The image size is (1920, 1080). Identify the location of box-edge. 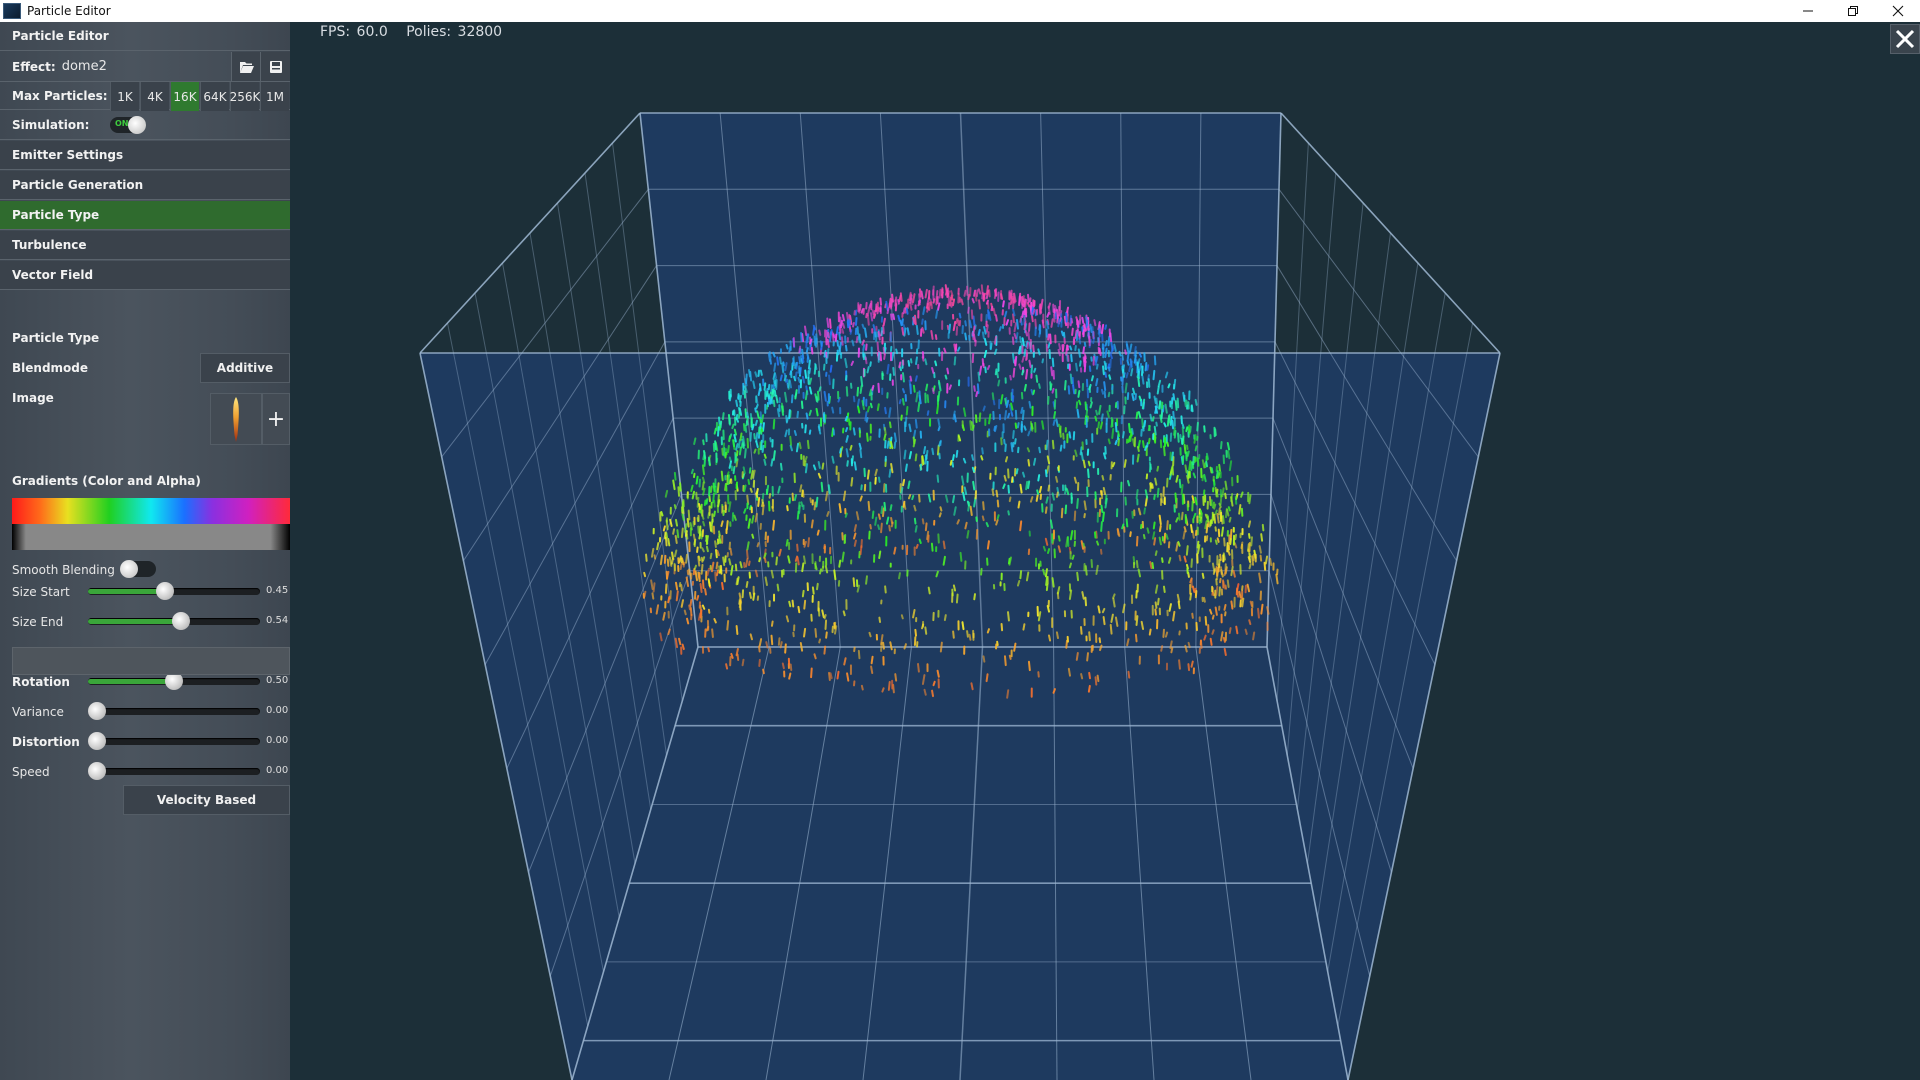
(1390, 233).